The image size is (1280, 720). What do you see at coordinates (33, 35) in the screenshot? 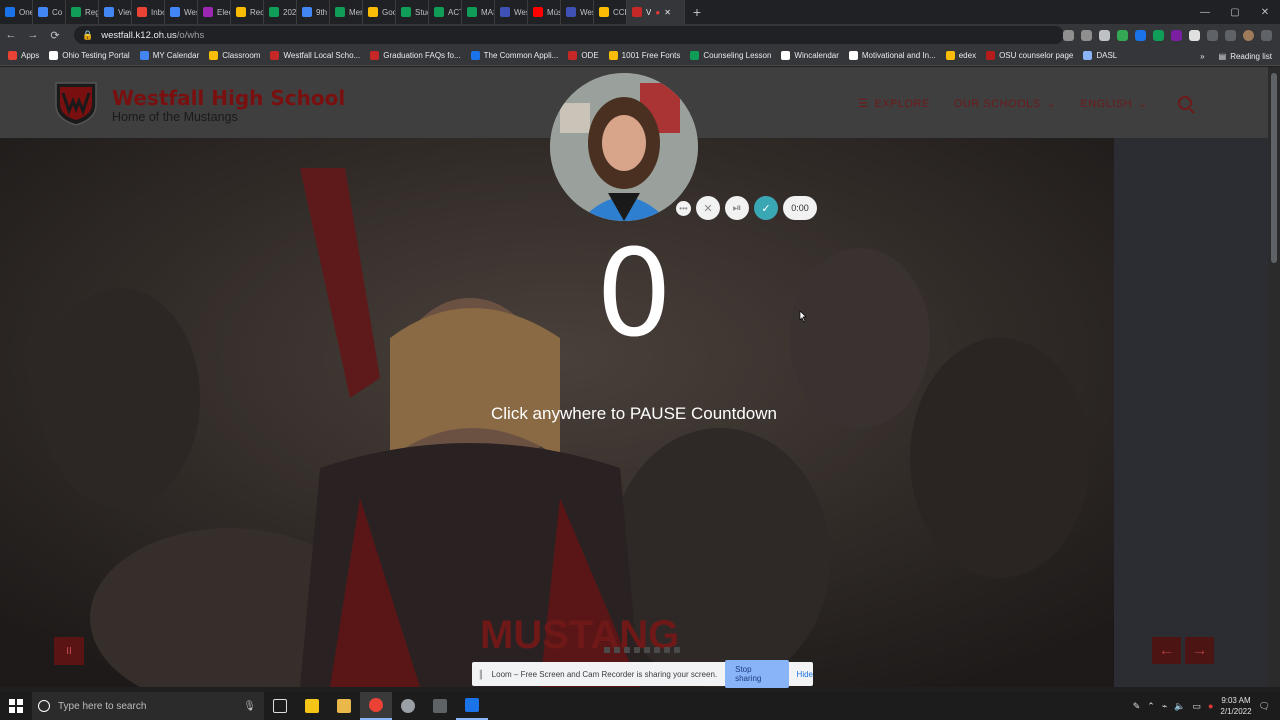
I see `forward-button: →` at bounding box center [33, 35].